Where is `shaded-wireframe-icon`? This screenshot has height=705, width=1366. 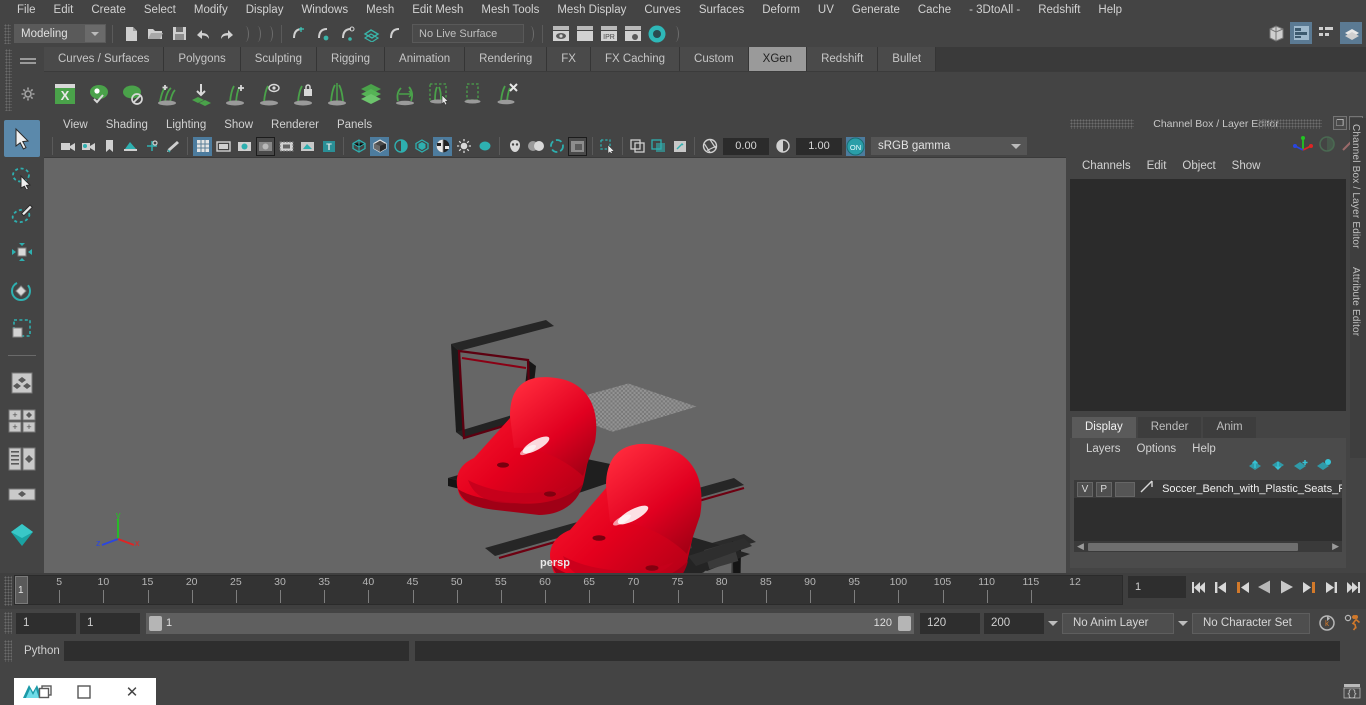
shaded-wireframe-icon is located at coordinates (400, 146).